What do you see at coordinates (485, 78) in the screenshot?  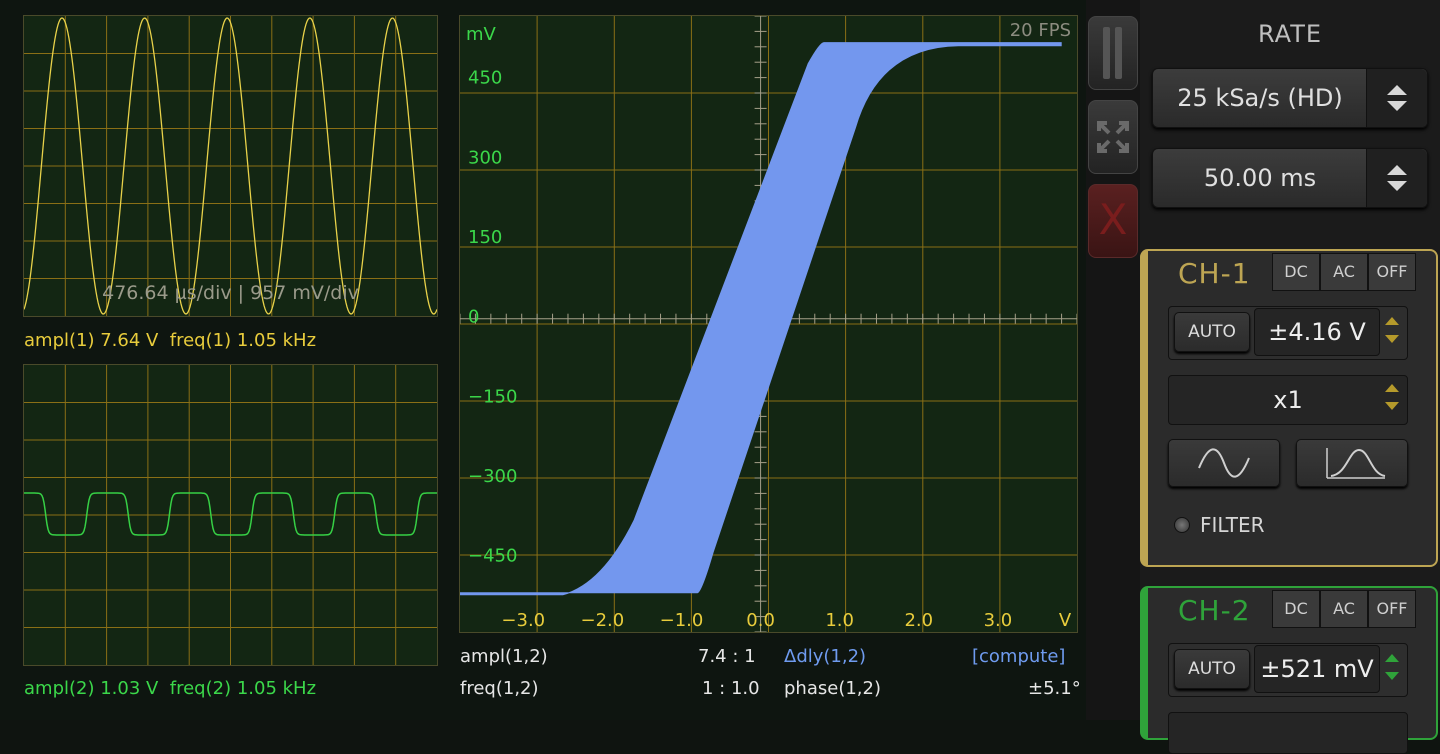 I see `y-tick-label: 450` at bounding box center [485, 78].